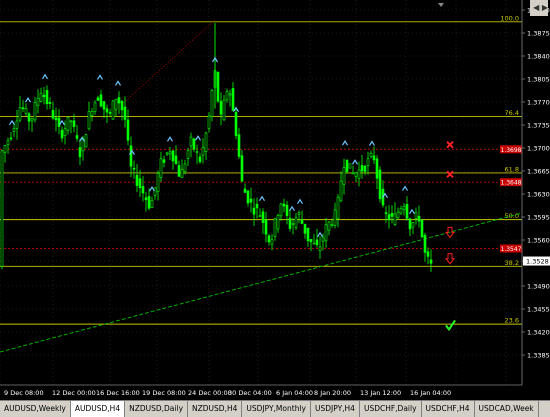  Describe the element at coordinates (391, 409) in the screenshot. I see `chart-tab: USDCHF,Daily` at that location.